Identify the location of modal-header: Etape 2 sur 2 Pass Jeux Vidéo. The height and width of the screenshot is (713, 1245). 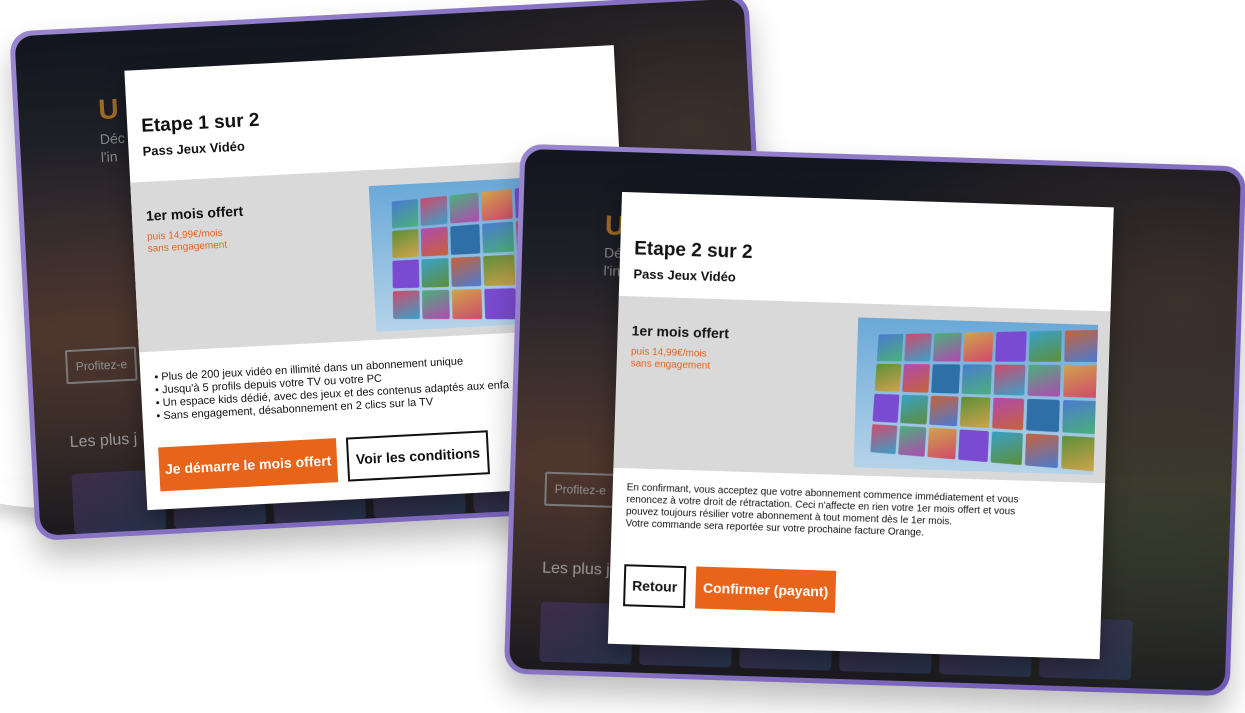
(693, 261).